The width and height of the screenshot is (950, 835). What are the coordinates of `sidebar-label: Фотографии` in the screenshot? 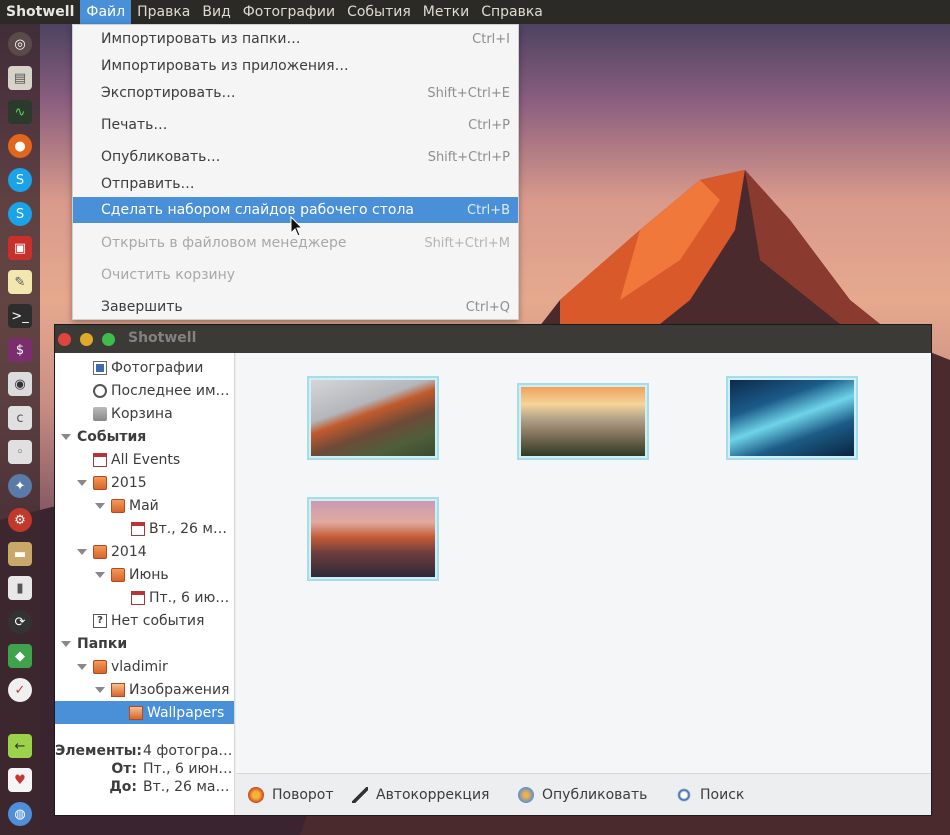 It's located at (157, 367).